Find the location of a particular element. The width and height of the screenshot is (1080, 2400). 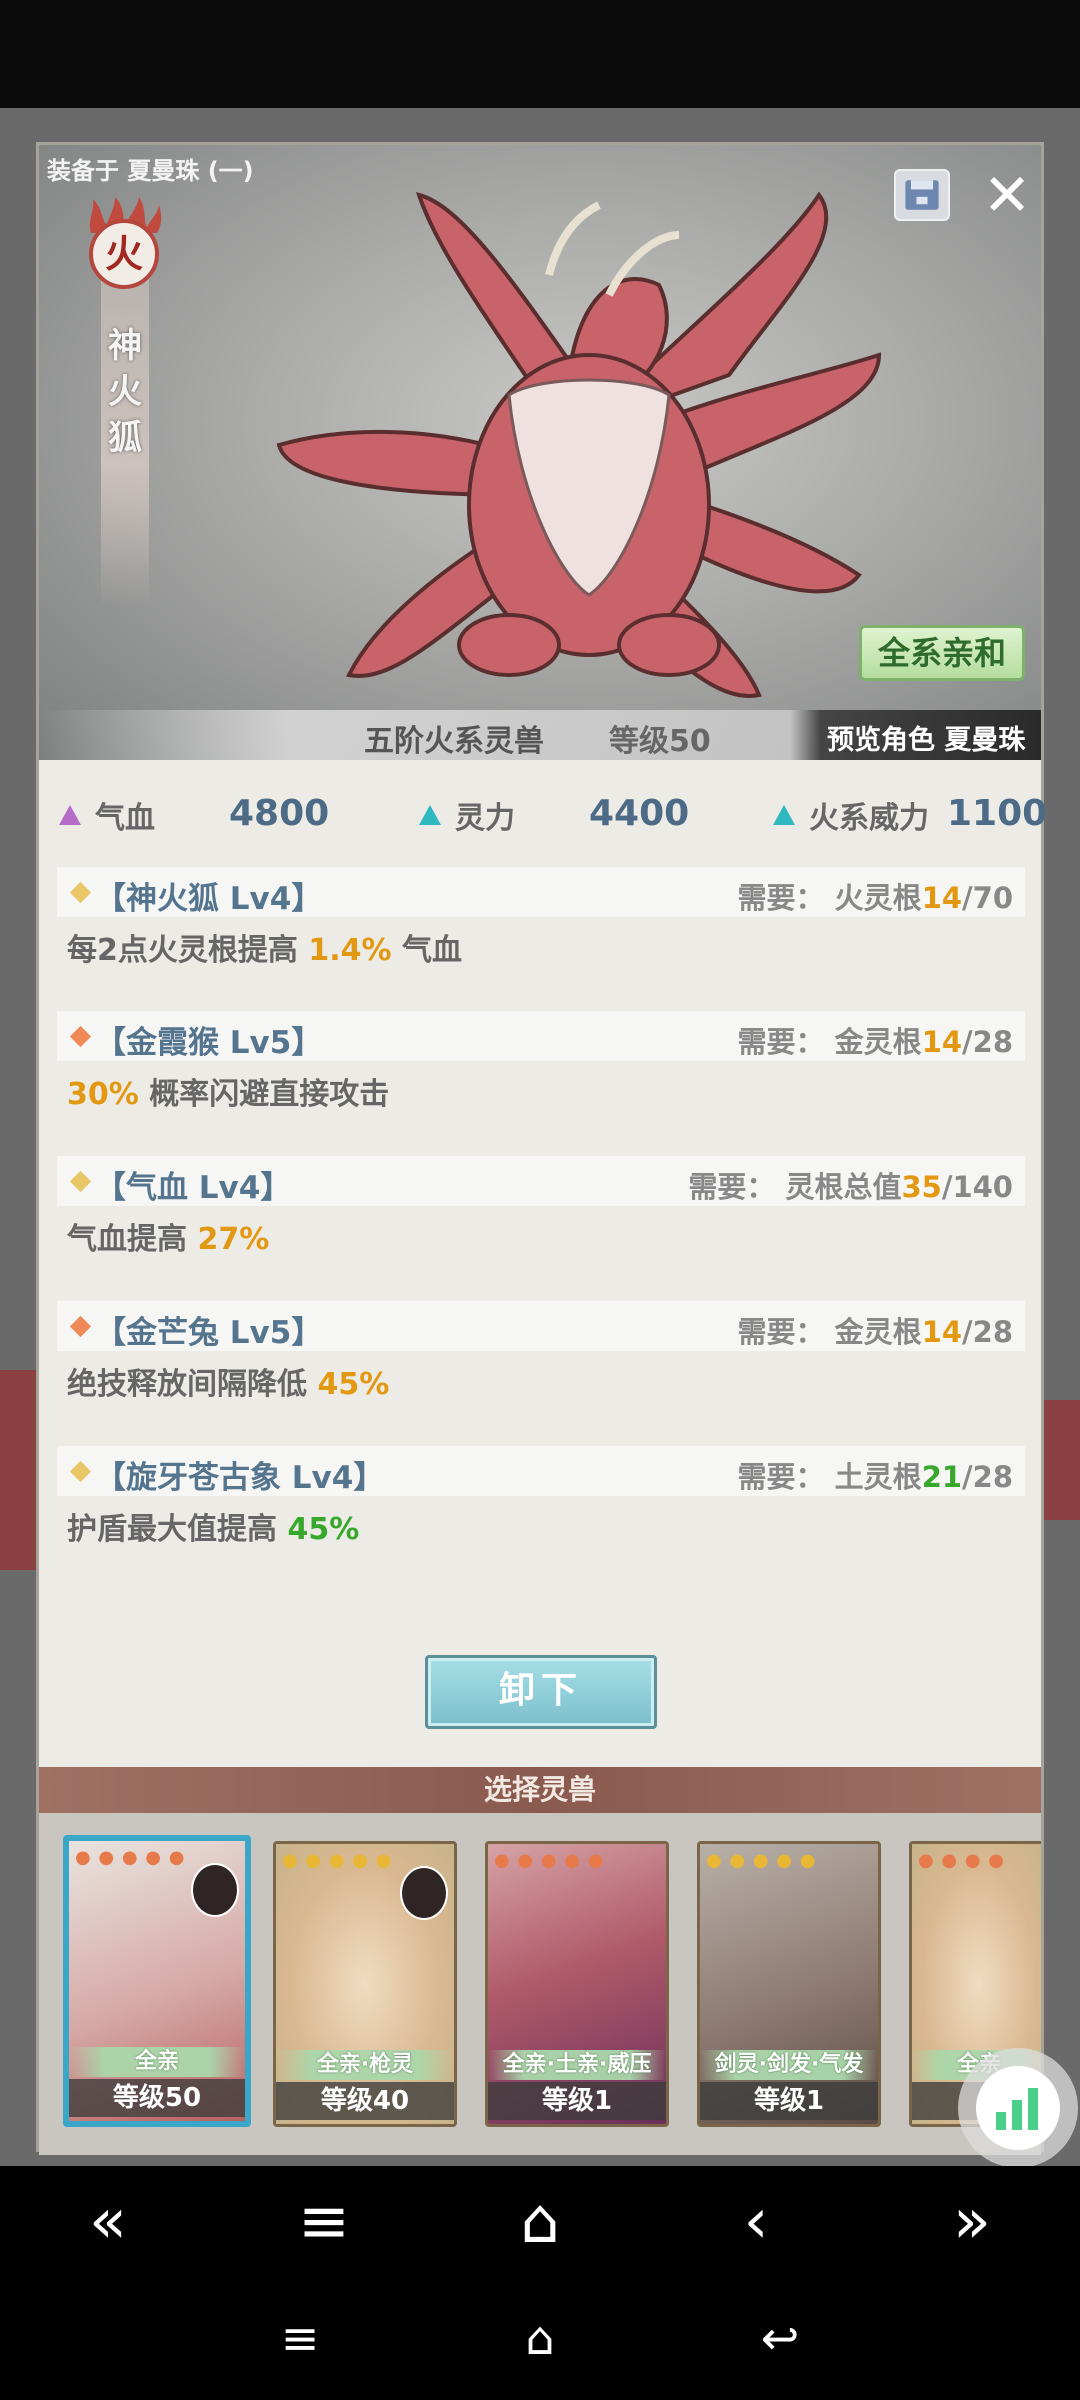

card-level: 等级40 is located at coordinates (365, 2101).